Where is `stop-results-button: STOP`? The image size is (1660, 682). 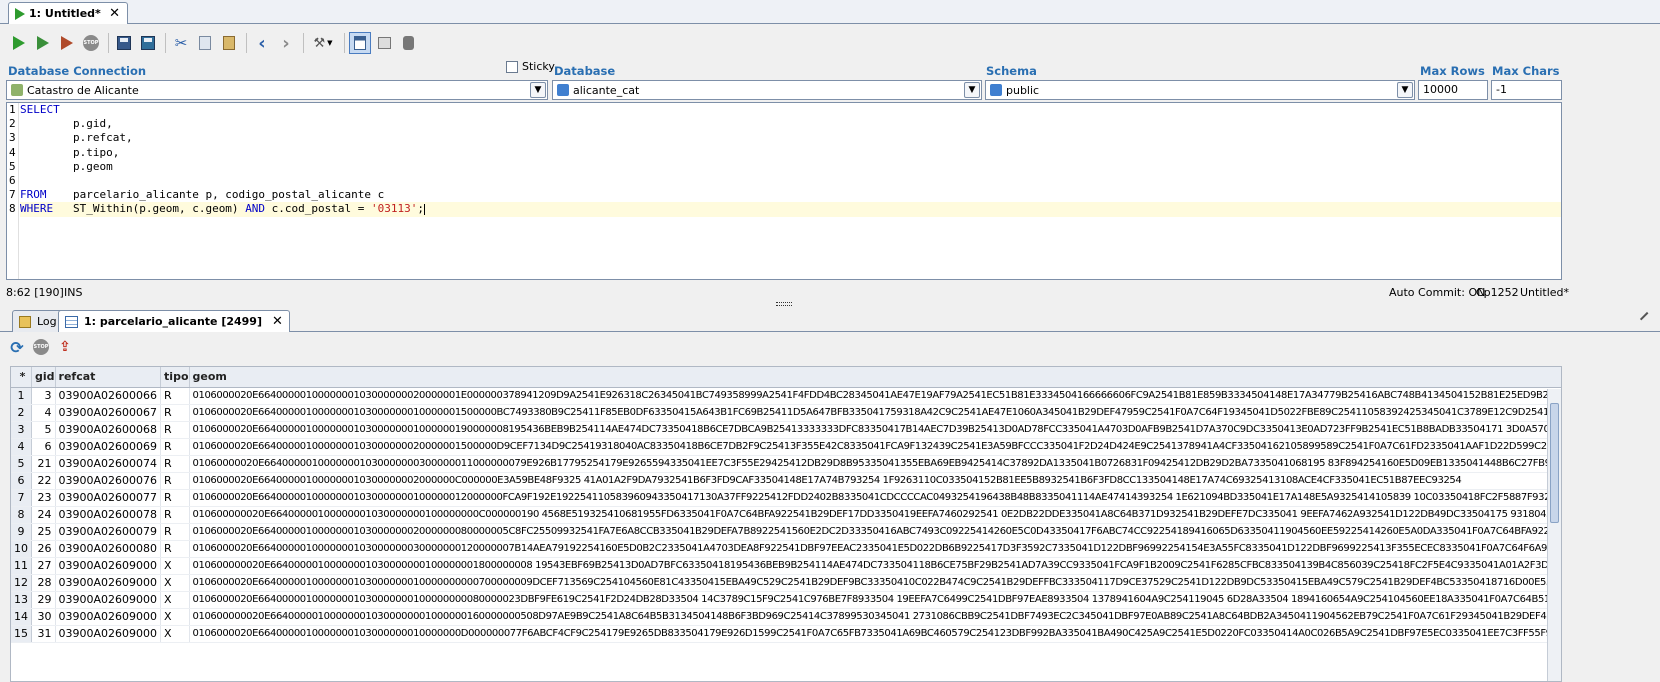
stop-results-button: STOP is located at coordinates (41, 347).